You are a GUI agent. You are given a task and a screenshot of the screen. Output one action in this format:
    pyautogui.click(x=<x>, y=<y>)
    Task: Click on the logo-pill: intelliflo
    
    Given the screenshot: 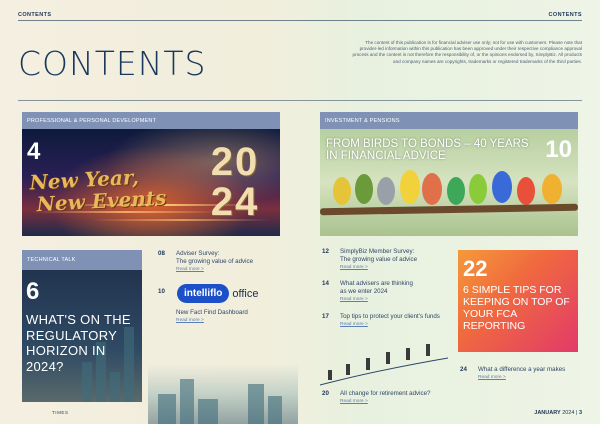 What is the action you would take?
    pyautogui.click(x=203, y=293)
    